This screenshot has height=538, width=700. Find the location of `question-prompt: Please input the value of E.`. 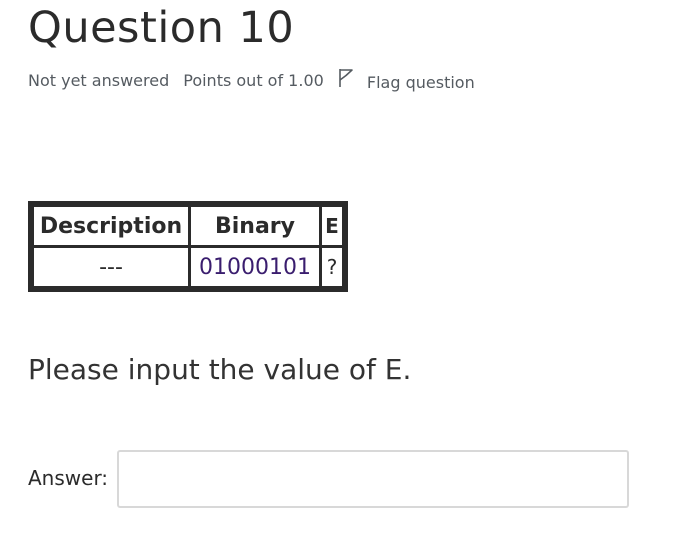

question-prompt: Please input the value of E. is located at coordinates (220, 369).